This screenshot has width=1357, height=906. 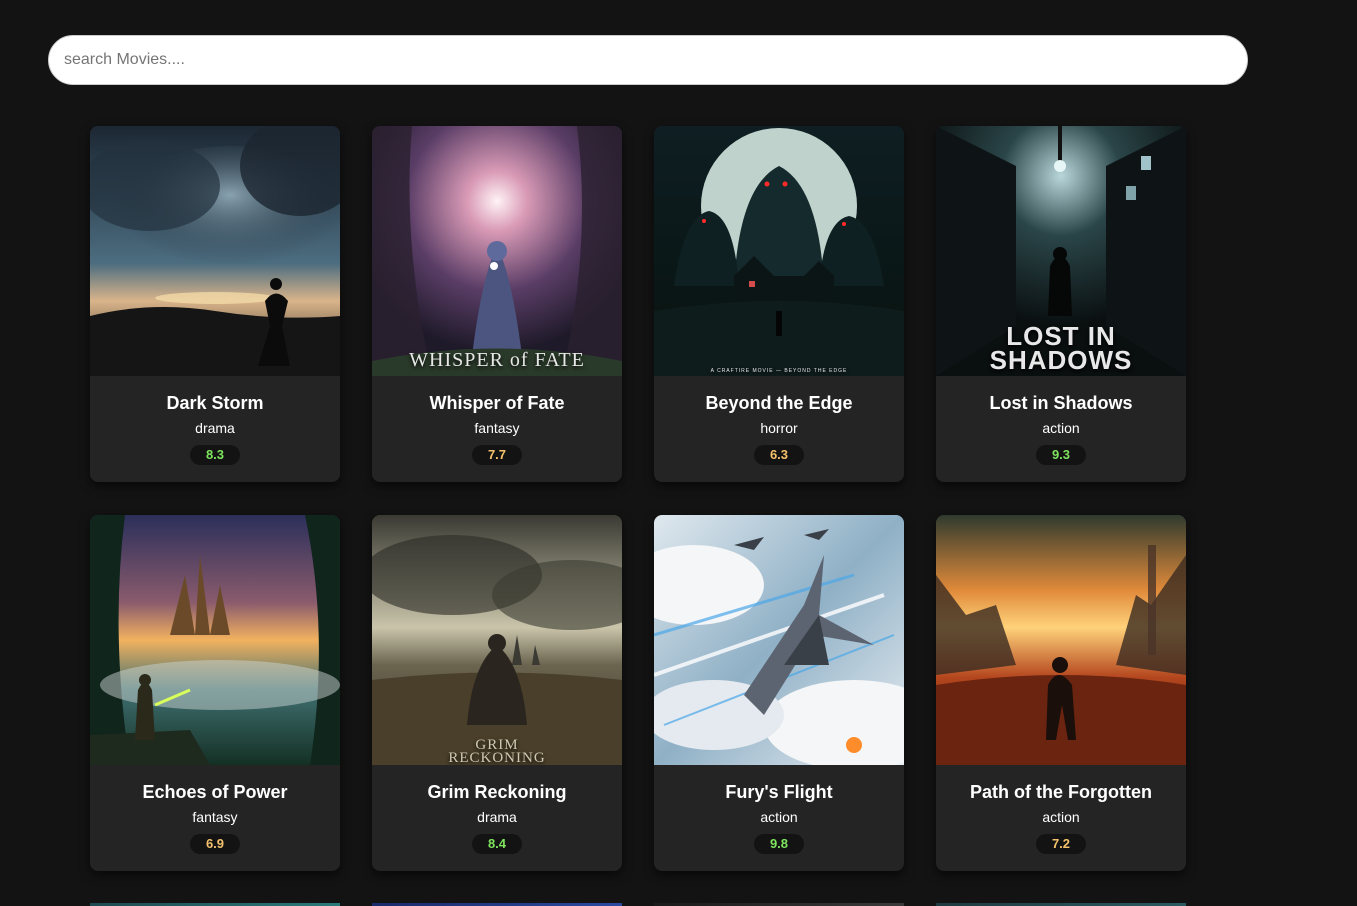 What do you see at coordinates (497, 455) in the screenshot?
I see `rating-badge: 7.7` at bounding box center [497, 455].